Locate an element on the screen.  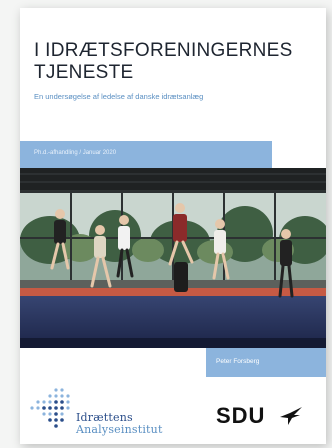
institute-name-line-2: Analyseinstitut is located at coordinates (119, 429).